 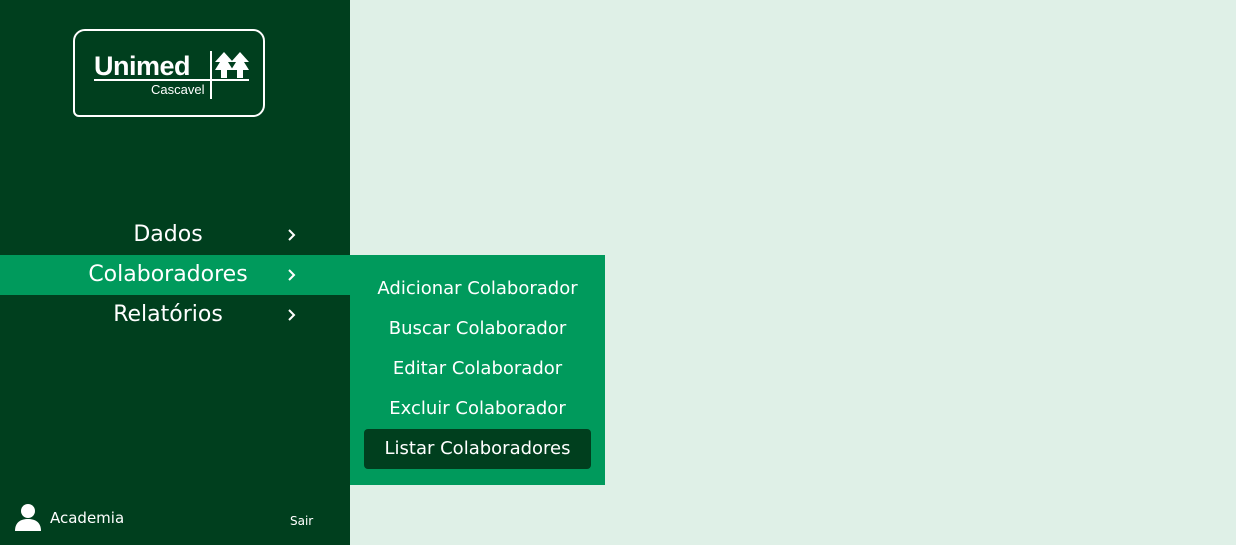 What do you see at coordinates (171, 80) in the screenshot?
I see `logo-divider-horizontal` at bounding box center [171, 80].